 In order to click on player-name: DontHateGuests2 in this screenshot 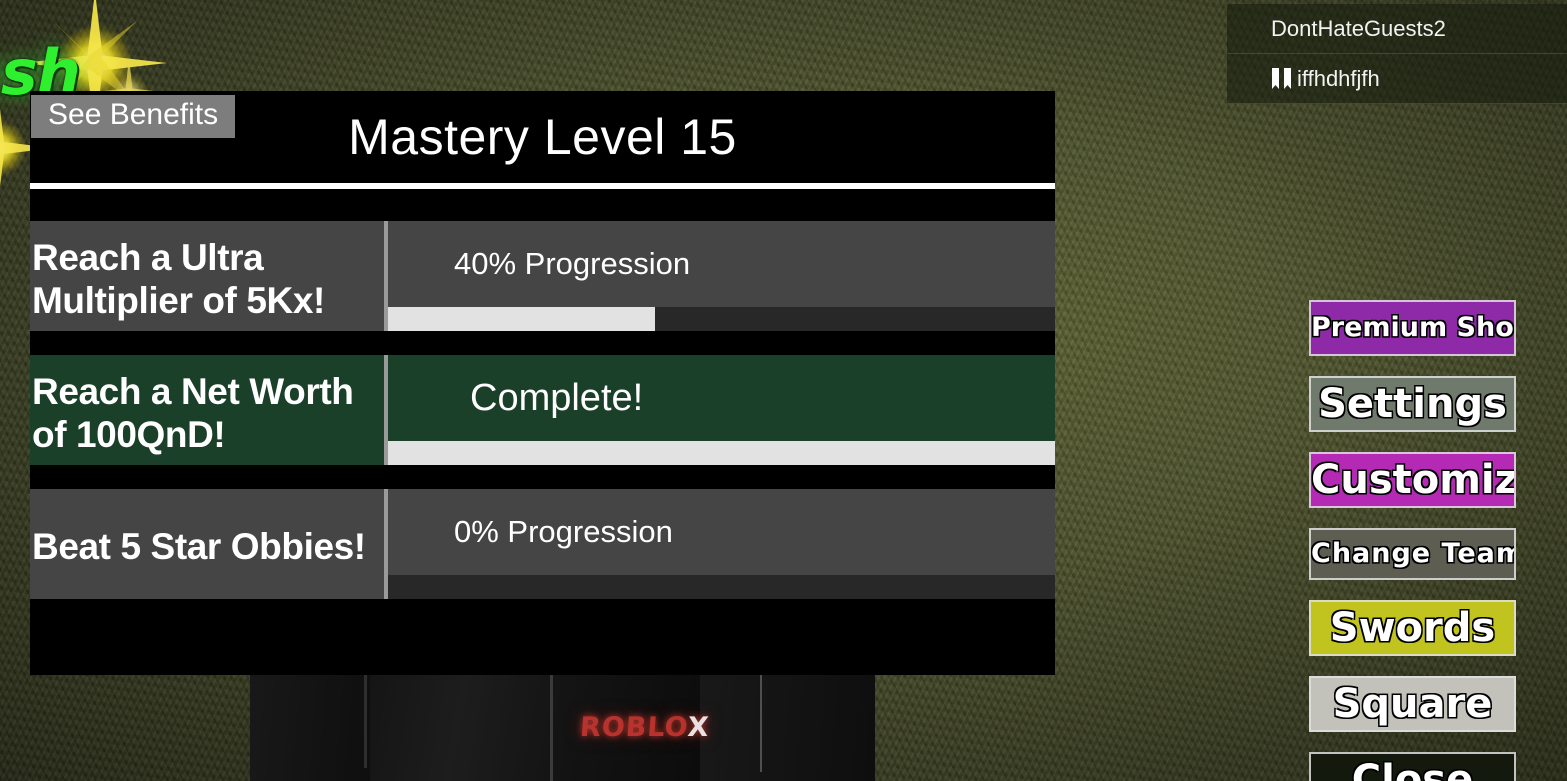, I will do `click(1358, 28)`.